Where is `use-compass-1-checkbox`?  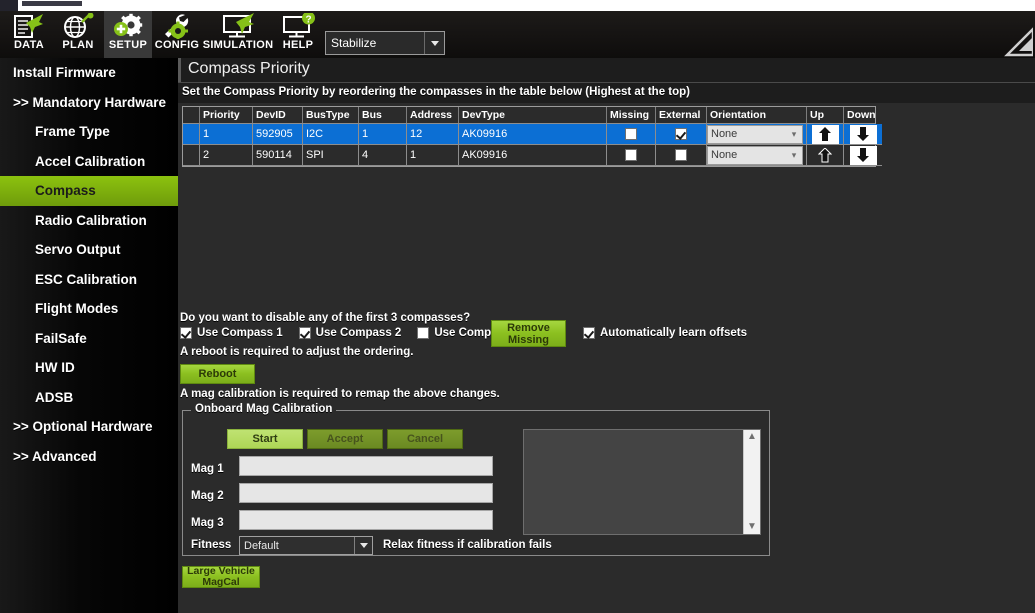
use-compass-1-checkbox is located at coordinates (186, 333).